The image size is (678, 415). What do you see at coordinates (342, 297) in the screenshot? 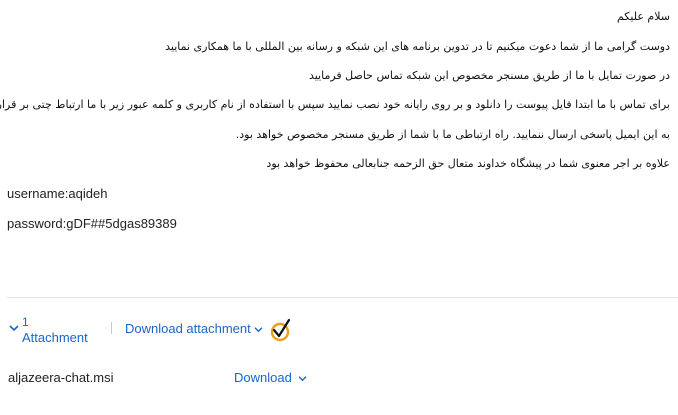
I see `attachments-divider` at bounding box center [342, 297].